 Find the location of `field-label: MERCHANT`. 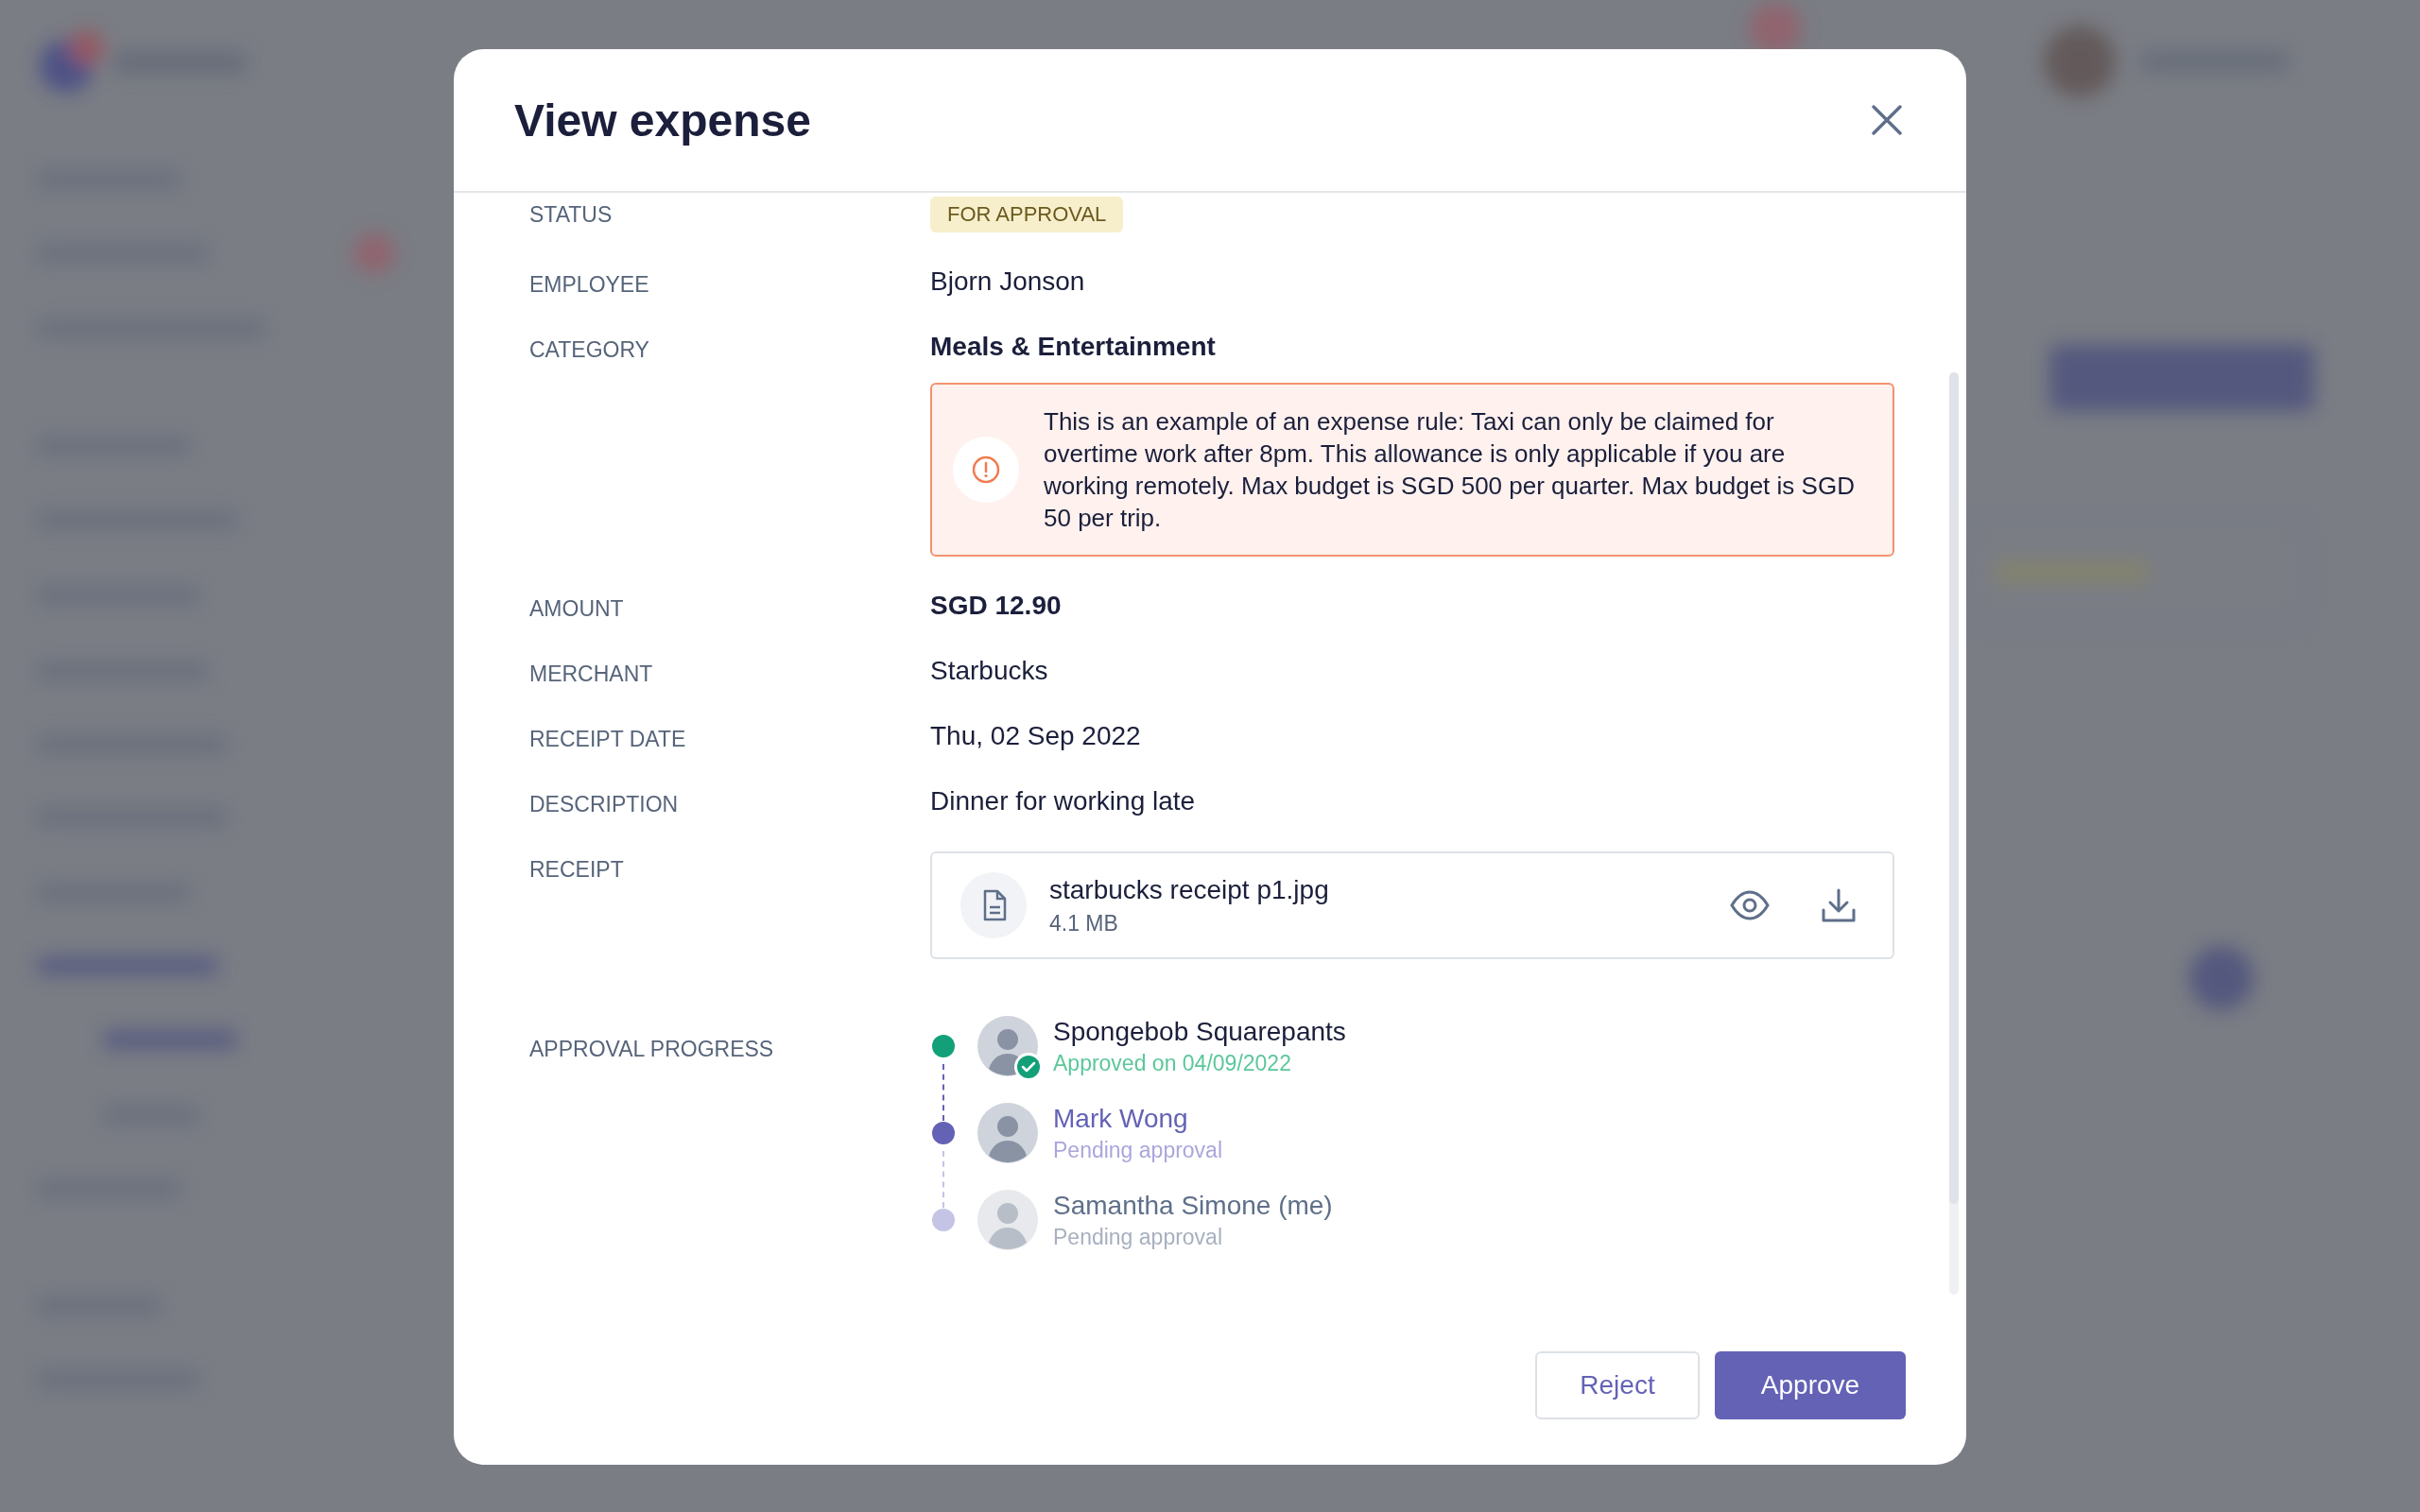

field-label: MERCHANT is located at coordinates (591, 674).